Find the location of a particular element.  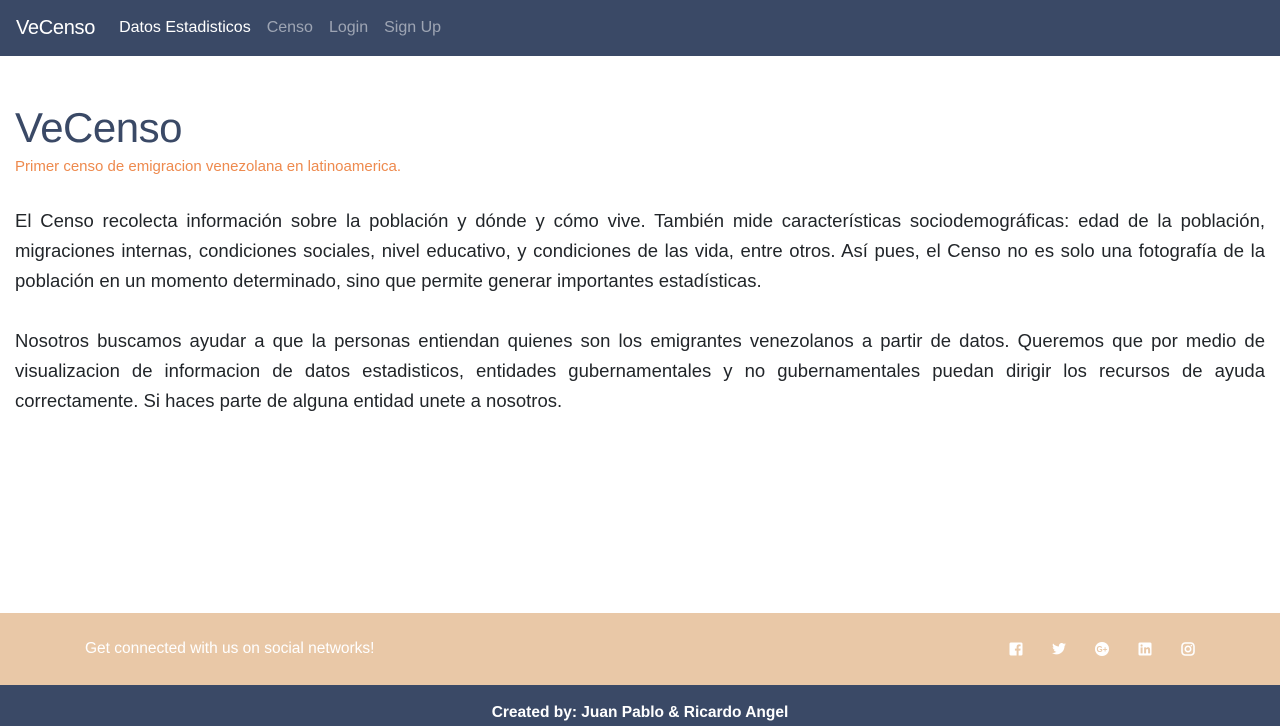

google-plus-icon: G+ is located at coordinates (1102, 649).